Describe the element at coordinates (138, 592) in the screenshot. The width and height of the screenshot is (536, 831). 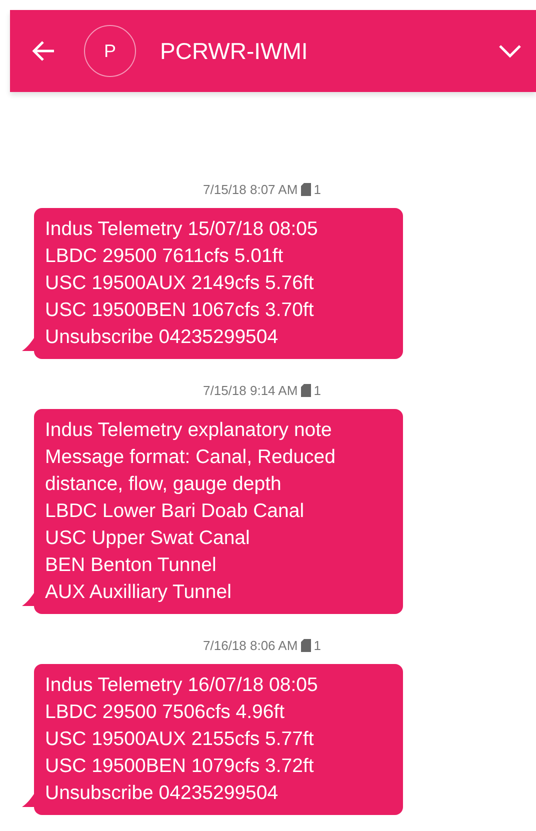
I see `message-line: AUX Auxilliary Tunnel` at that location.